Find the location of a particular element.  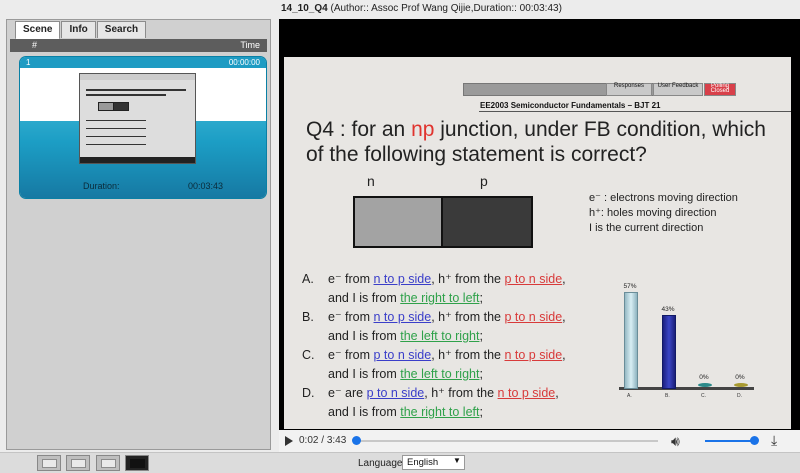

chart-category-label: D. is located at coordinates (739, 396).